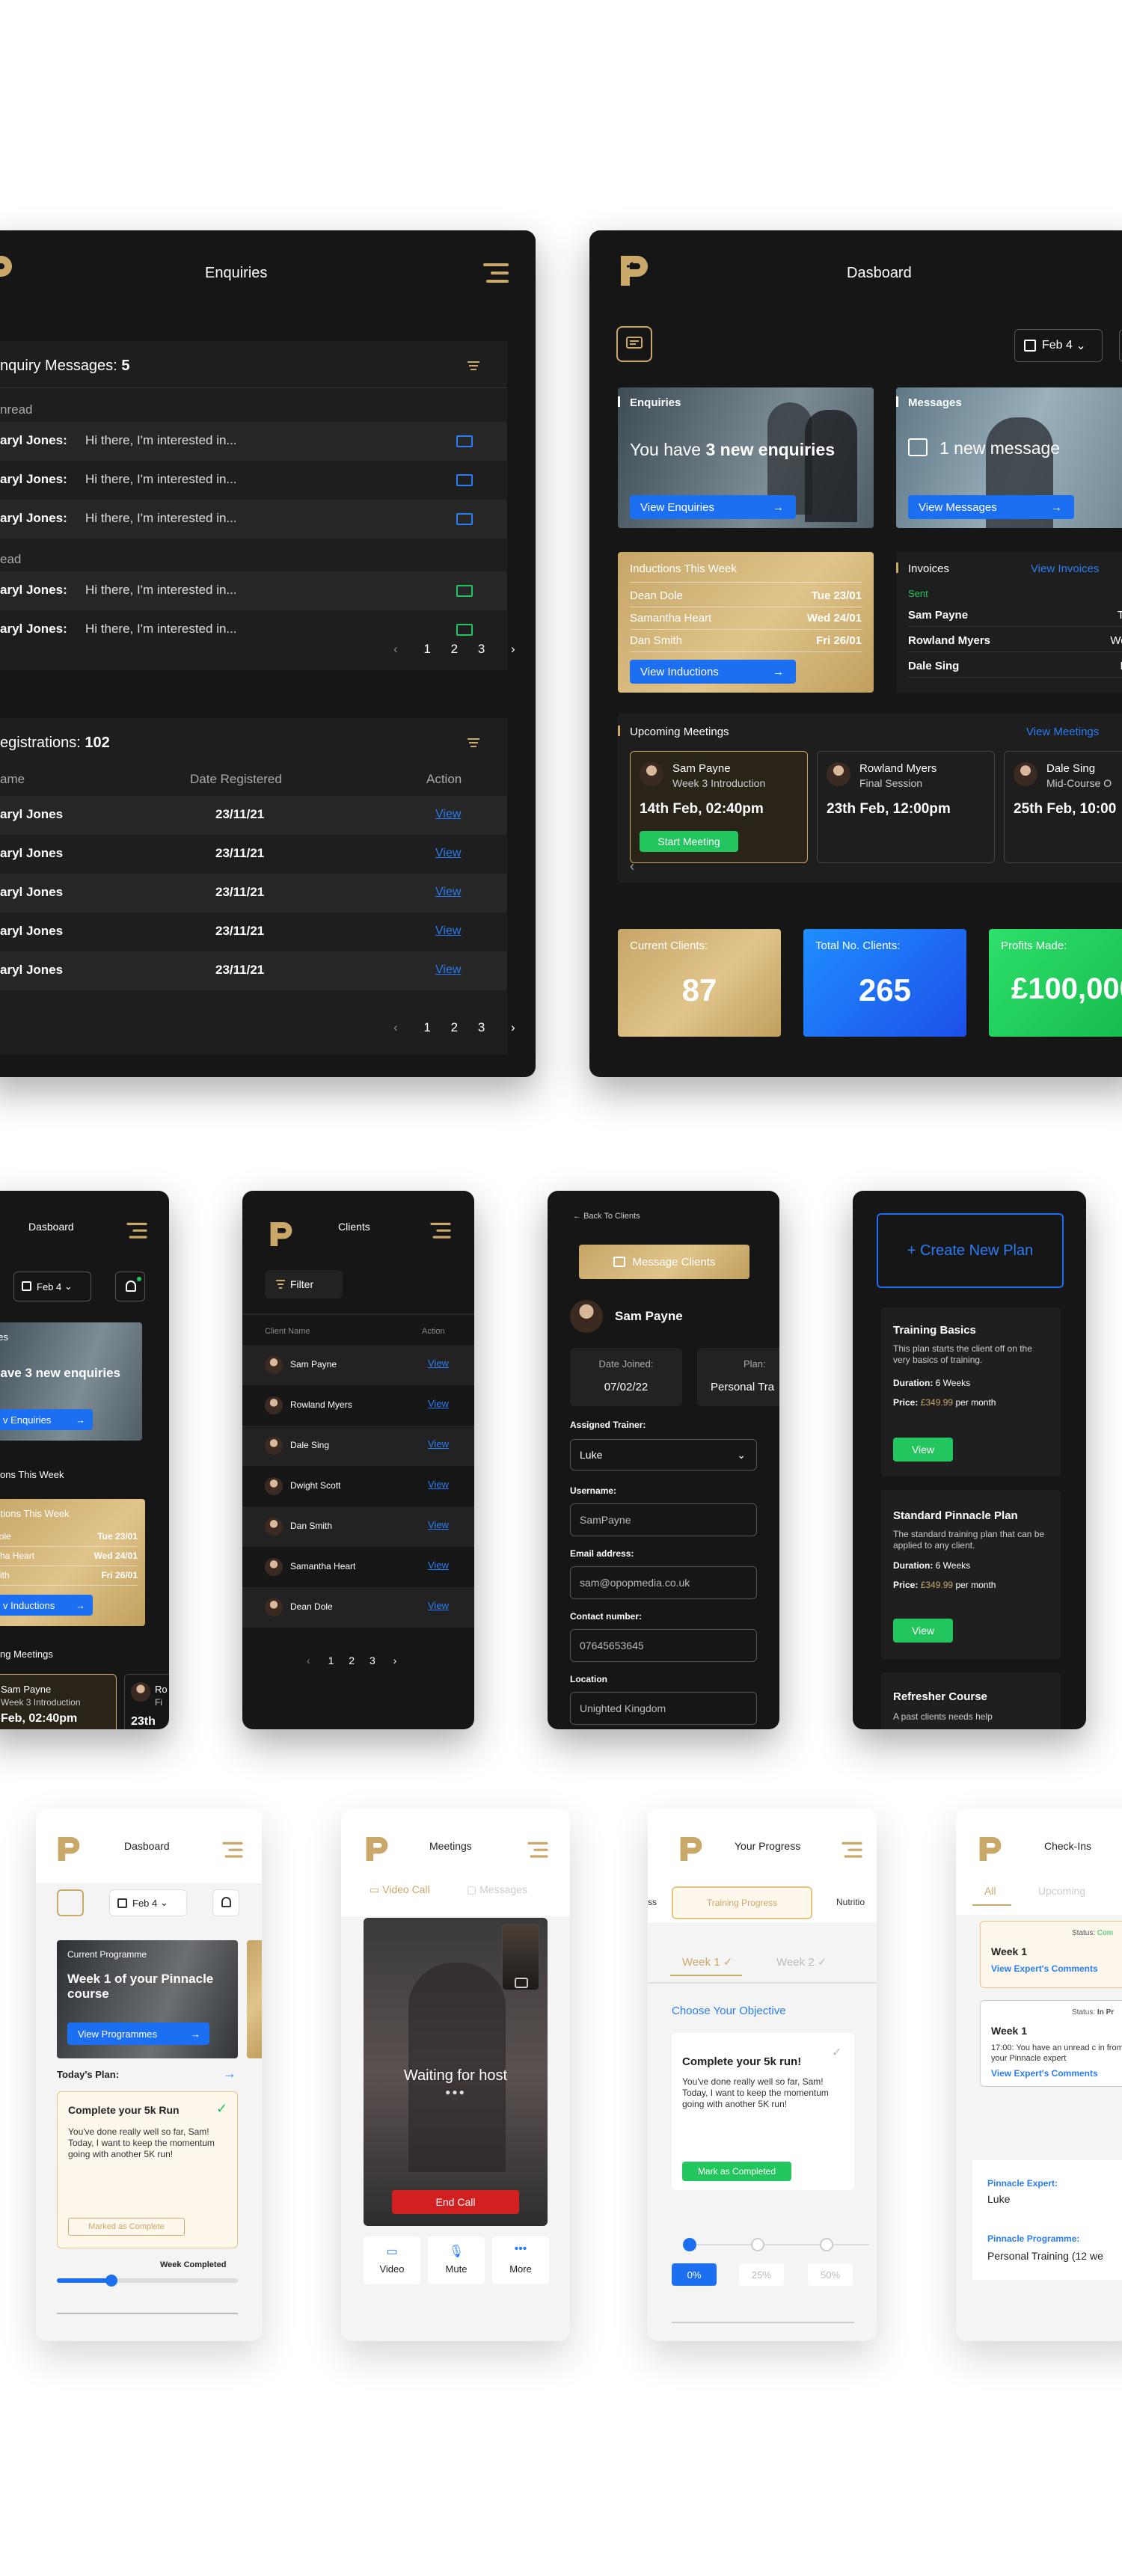  I want to click on tab-messages: ▢ Messages, so click(497, 1889).